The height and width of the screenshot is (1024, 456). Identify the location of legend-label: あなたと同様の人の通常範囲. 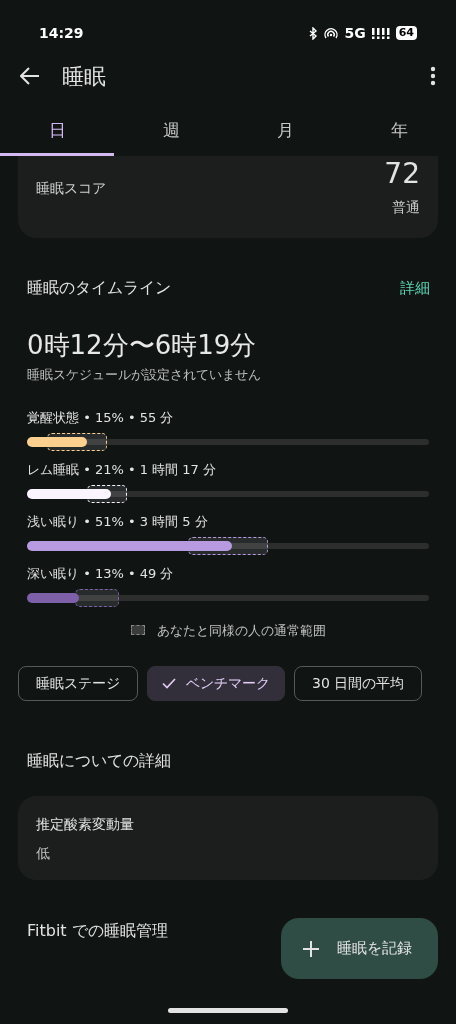
(241, 630).